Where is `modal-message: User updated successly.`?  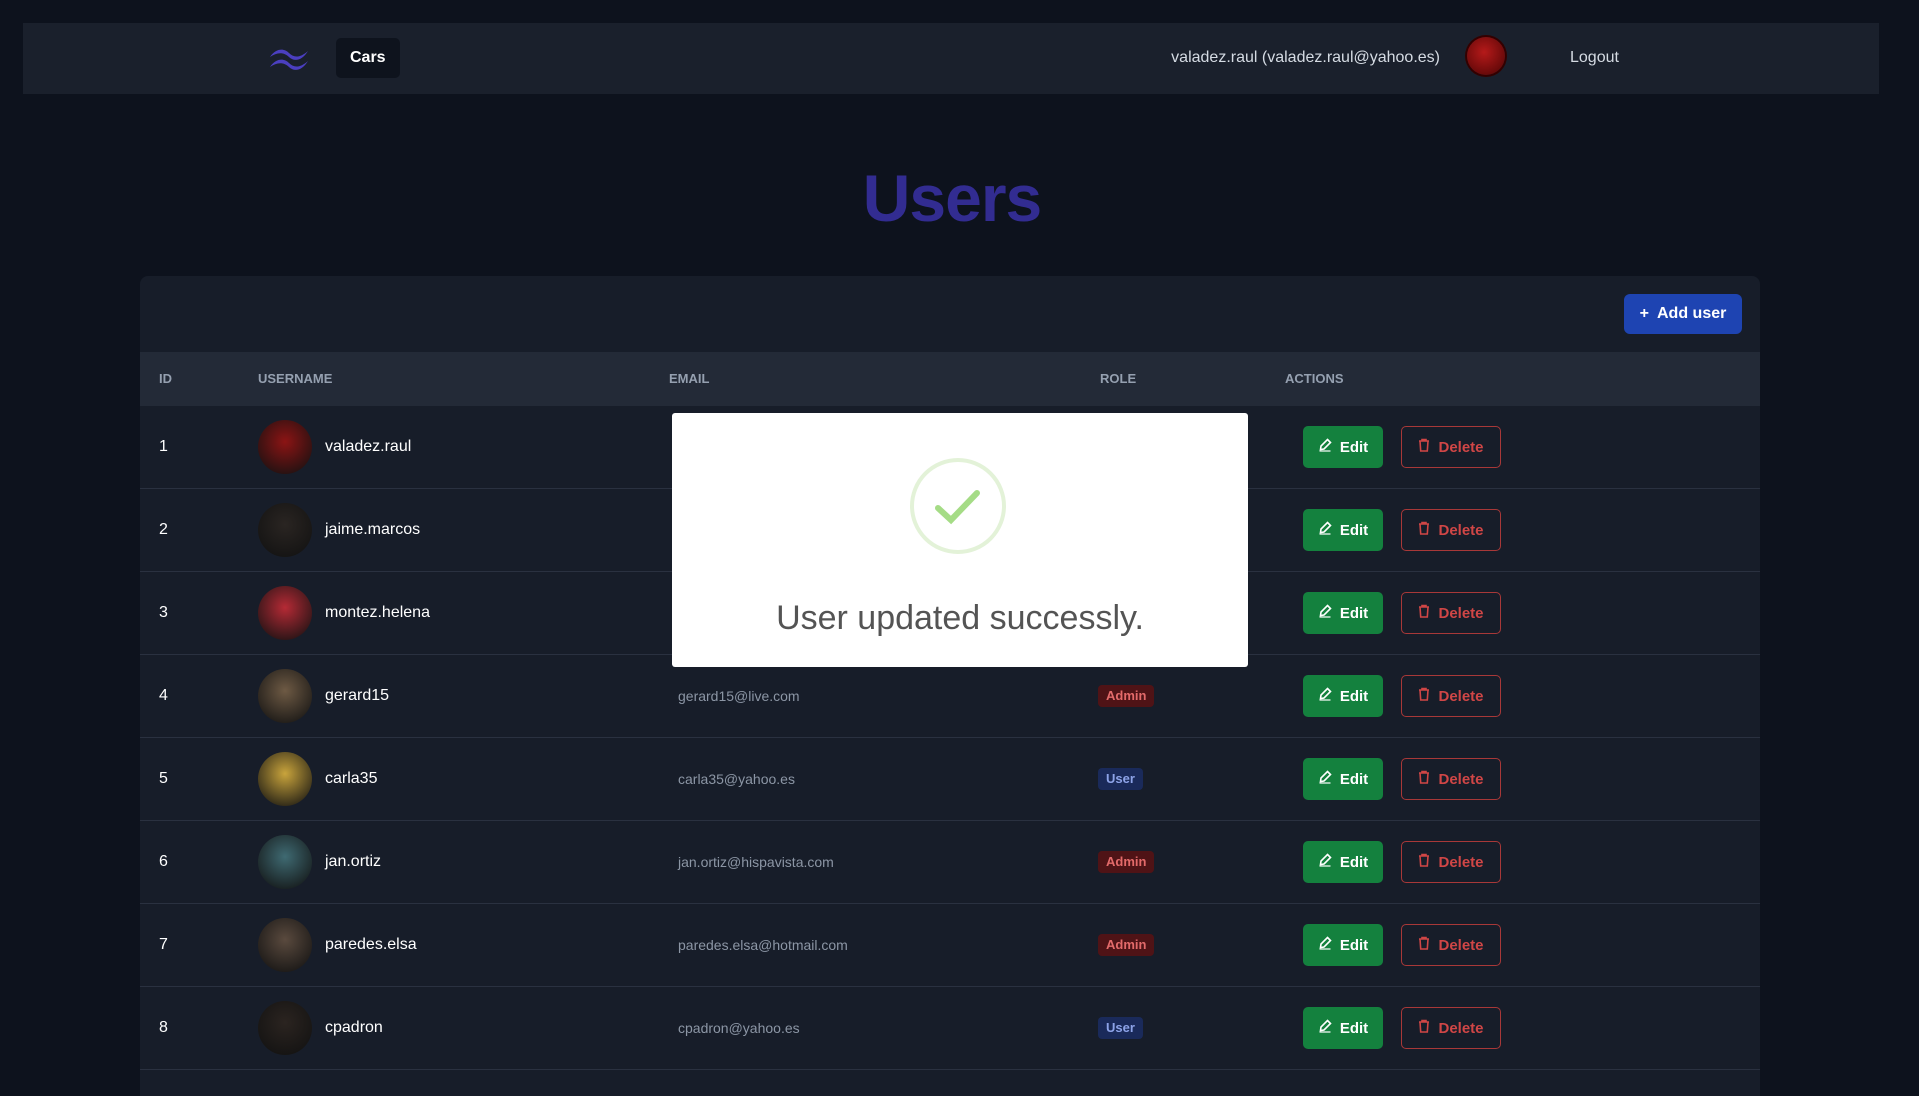 modal-message: User updated successly. is located at coordinates (960, 618).